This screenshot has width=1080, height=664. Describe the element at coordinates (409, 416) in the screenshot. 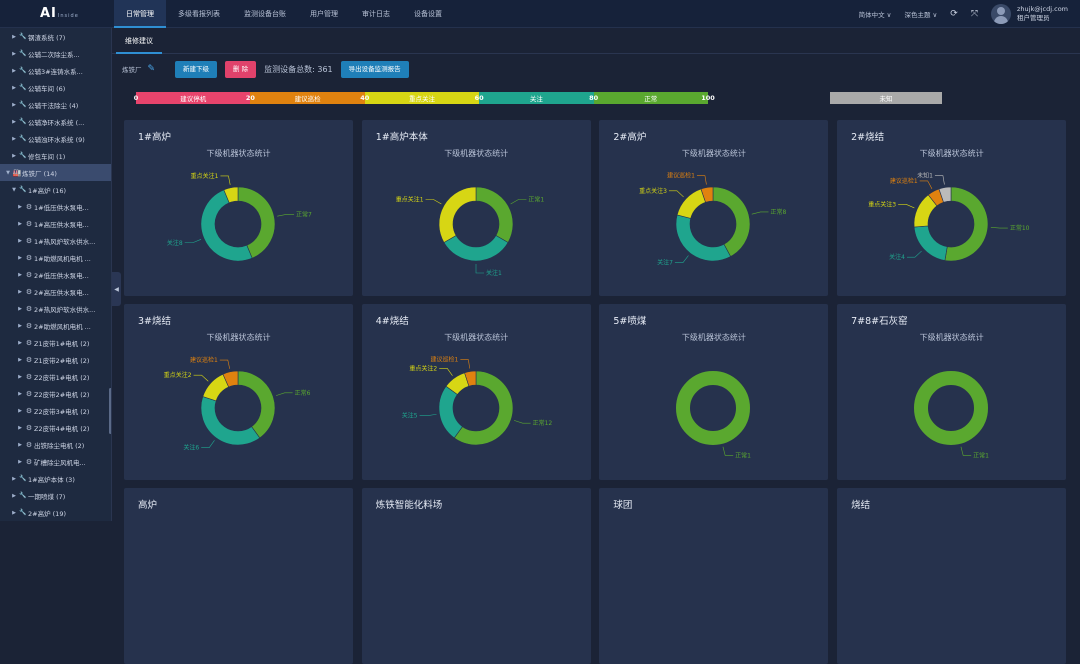

I see `slice-label: 关注5` at that location.